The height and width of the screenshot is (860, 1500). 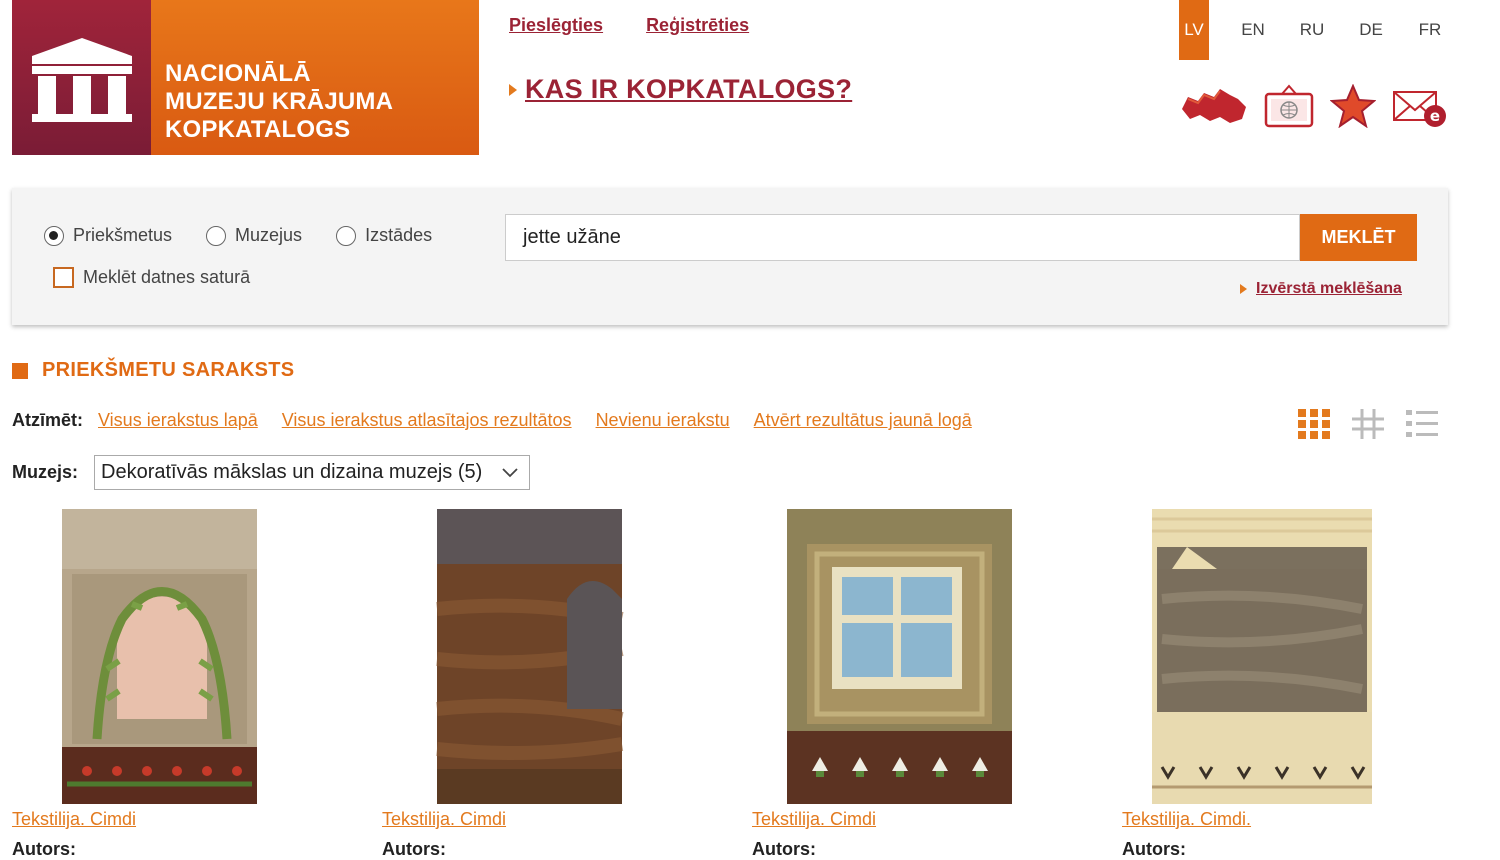 I want to click on results-title: PRIEKŠMETU SARAKSTS, so click(x=168, y=370).